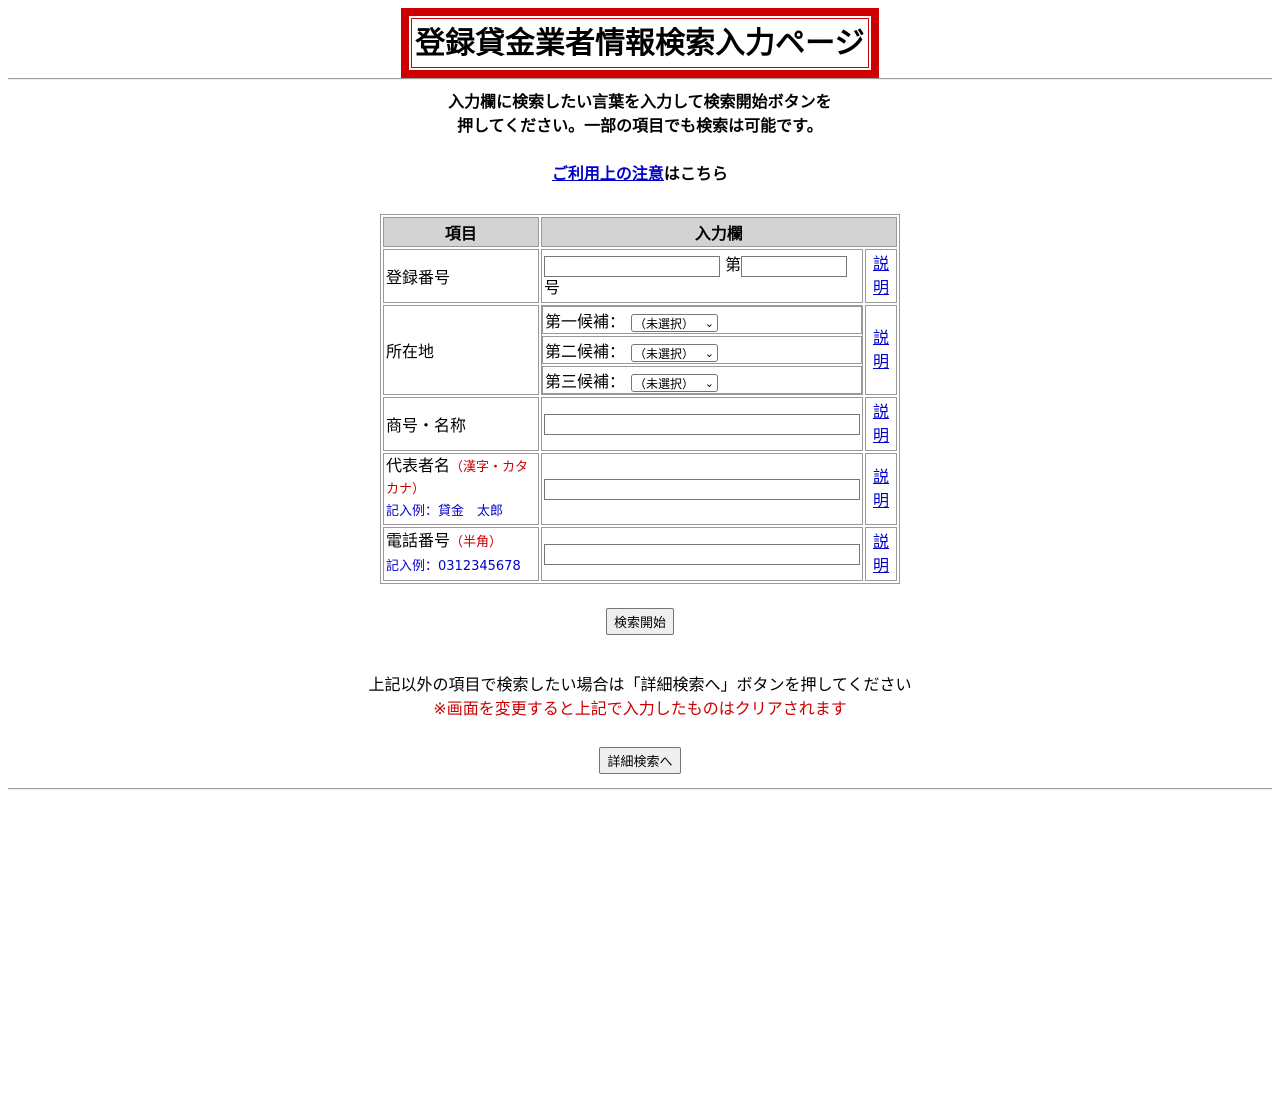  I want to click on representative-label: 代表者名, so click(418, 465).